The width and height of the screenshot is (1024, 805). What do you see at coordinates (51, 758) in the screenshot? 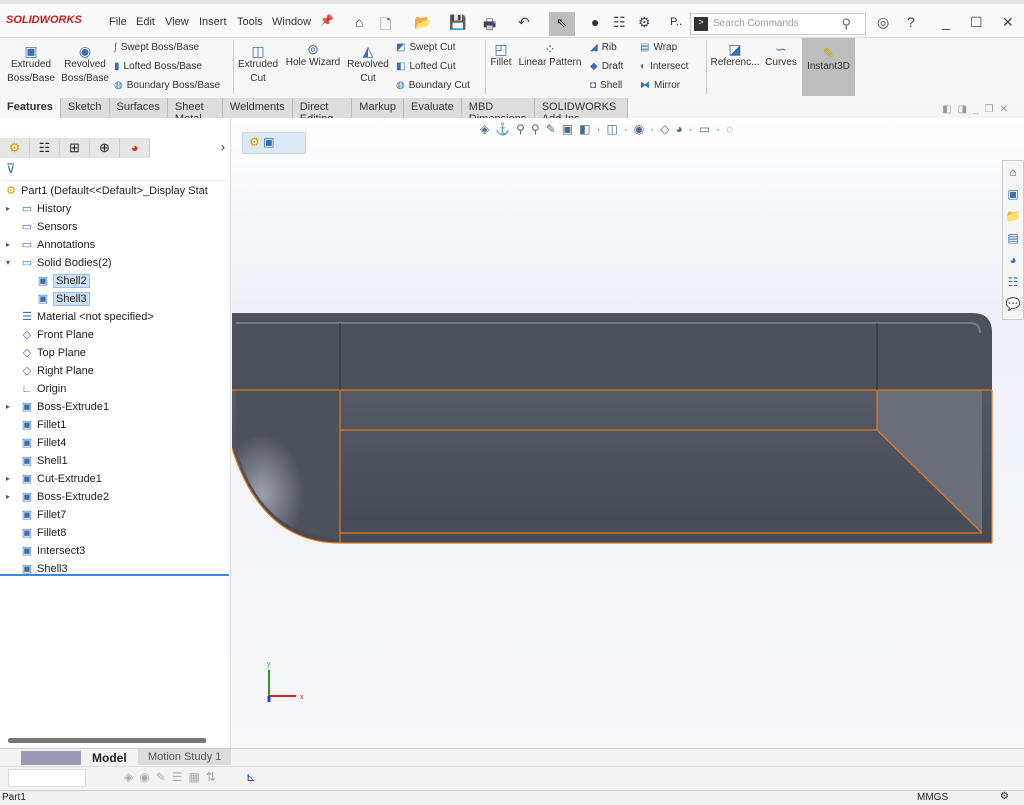
I see `tab-scroll-arrows` at bounding box center [51, 758].